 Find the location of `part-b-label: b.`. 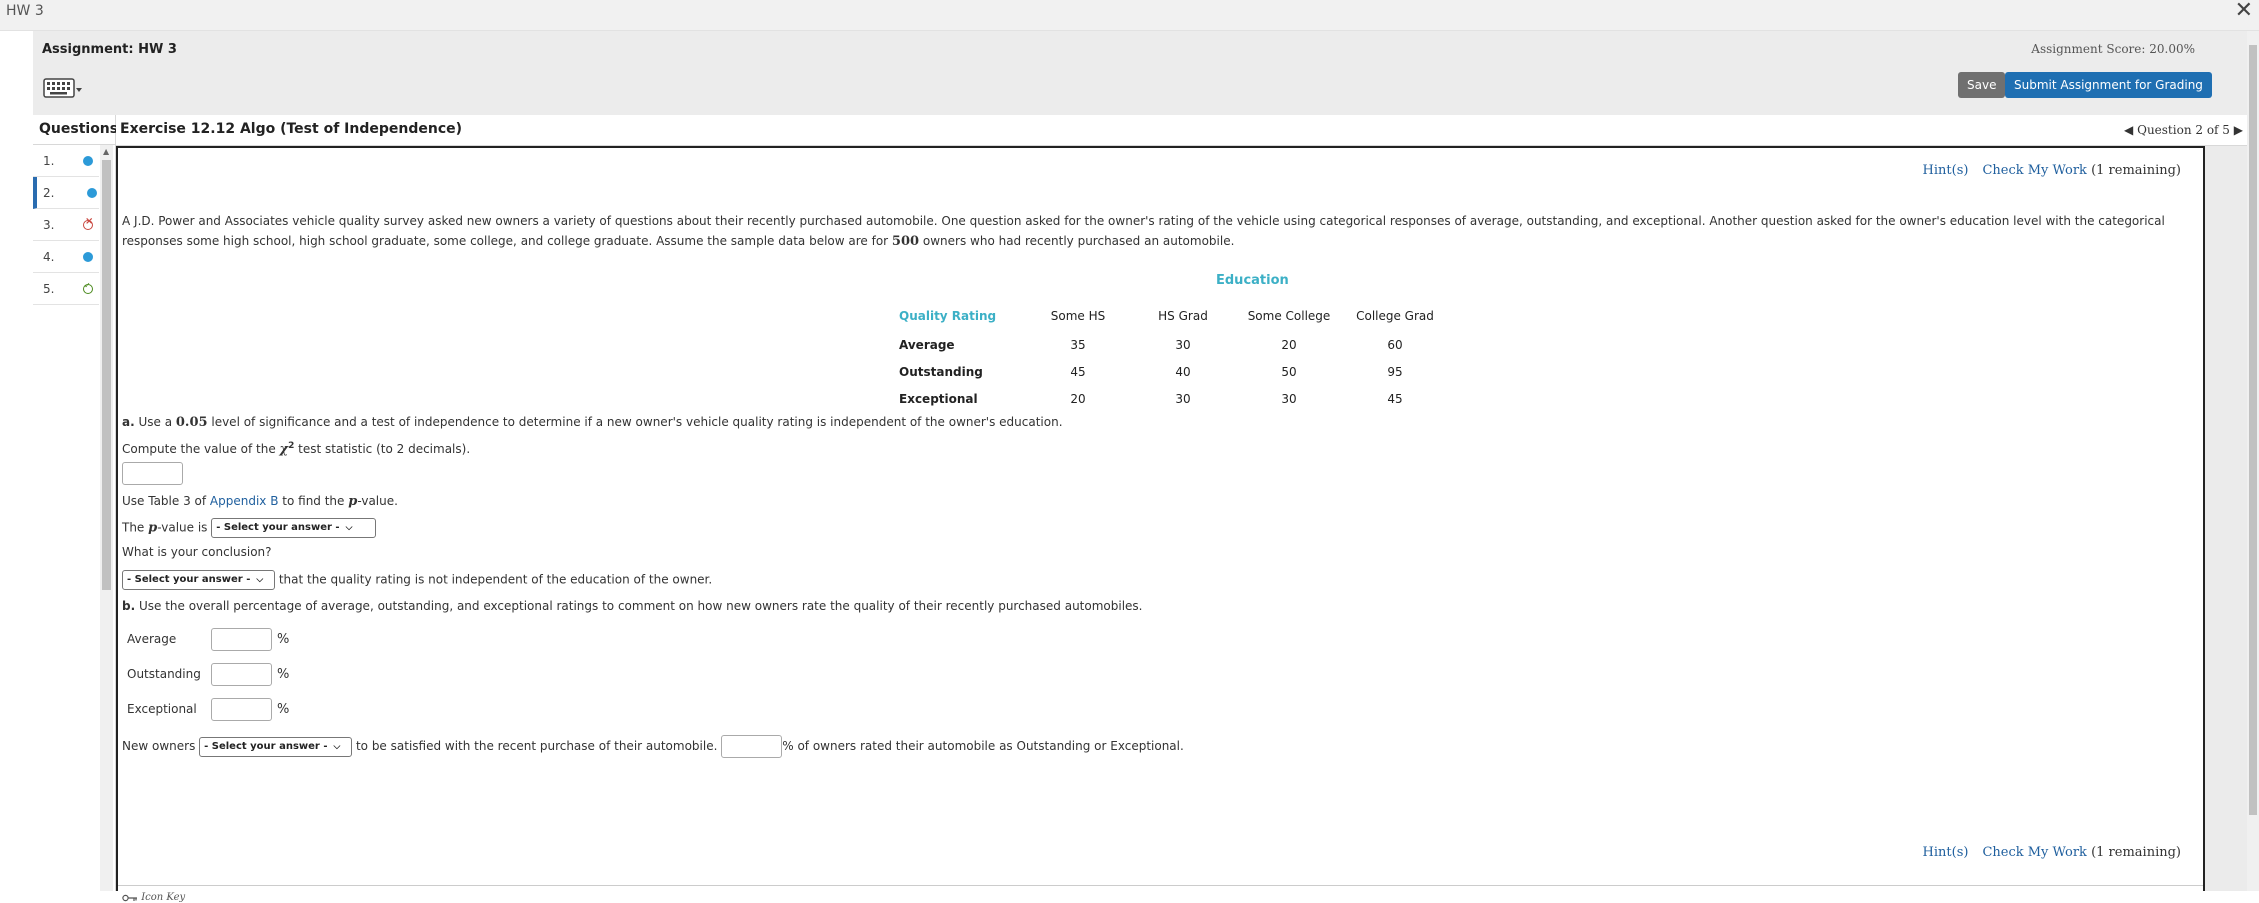

part-b-label: b. is located at coordinates (129, 606).